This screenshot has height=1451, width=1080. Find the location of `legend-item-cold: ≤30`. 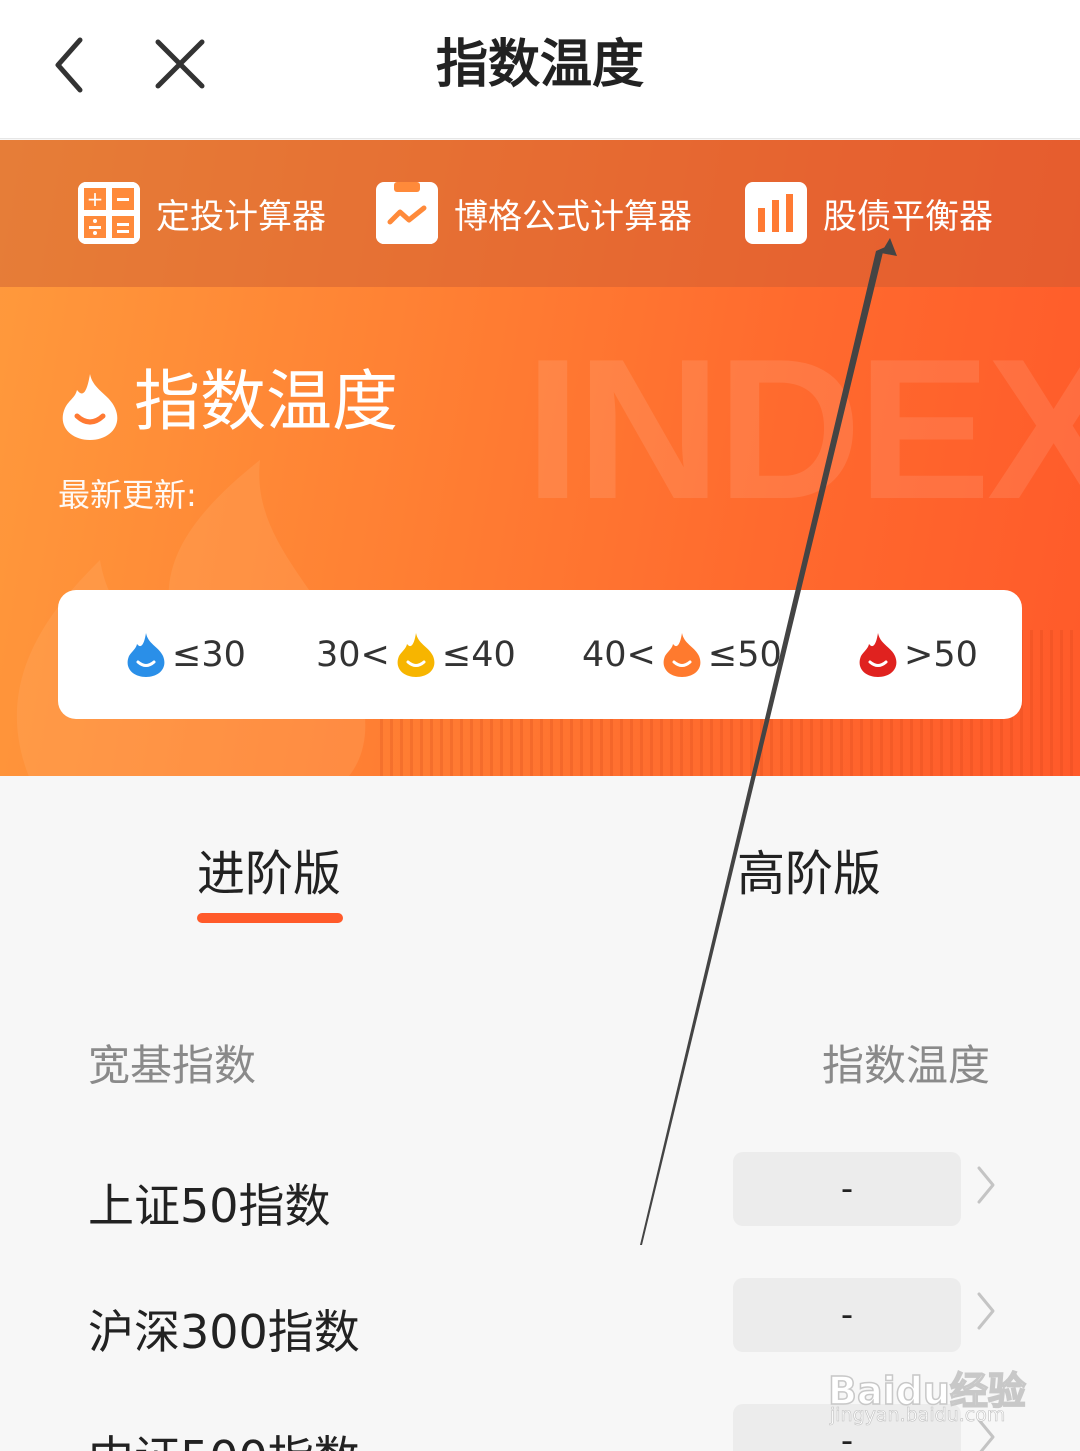

legend-item-cold: ≤30 is located at coordinates (183, 655).